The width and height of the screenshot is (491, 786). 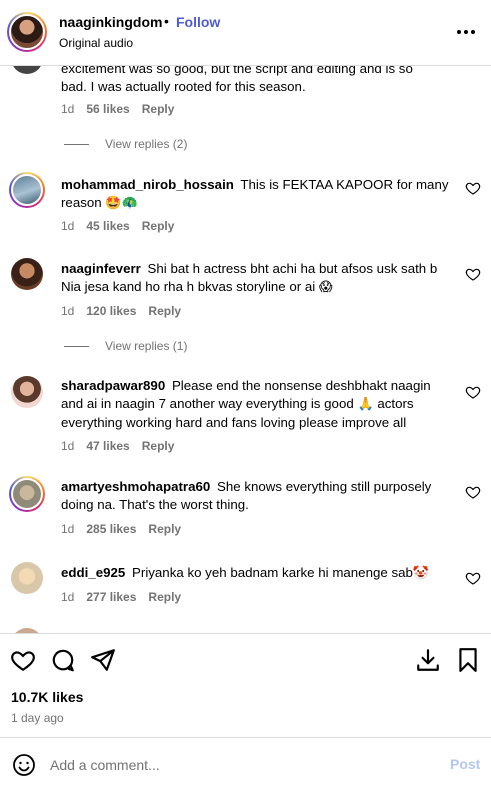 I want to click on add-comment-row: Post, so click(x=245, y=761).